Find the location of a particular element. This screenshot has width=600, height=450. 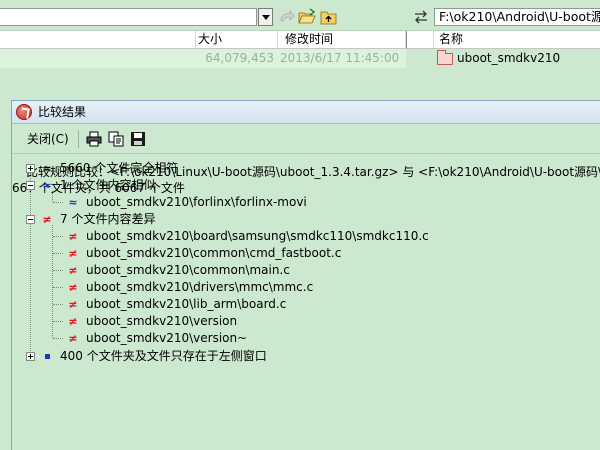

tree-node-left-only: 400 个文件夹及文件只存在于左侧窗口 is located at coordinates (146, 356).